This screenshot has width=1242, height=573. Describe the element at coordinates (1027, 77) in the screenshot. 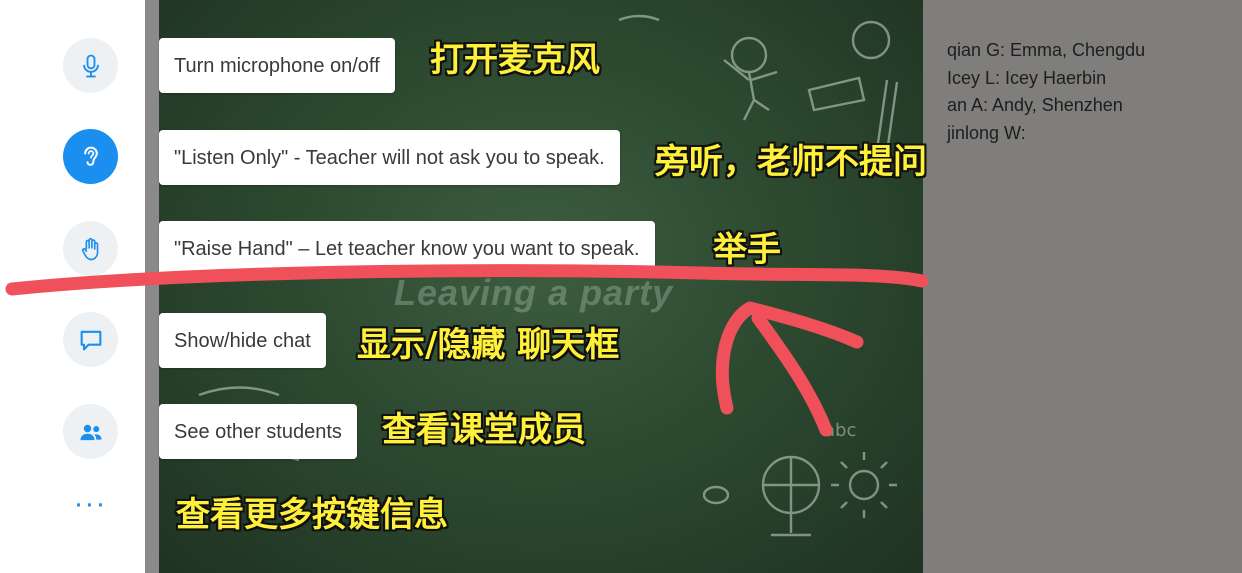

I see `student-entry: Icey L: Icey Haerbin` at that location.